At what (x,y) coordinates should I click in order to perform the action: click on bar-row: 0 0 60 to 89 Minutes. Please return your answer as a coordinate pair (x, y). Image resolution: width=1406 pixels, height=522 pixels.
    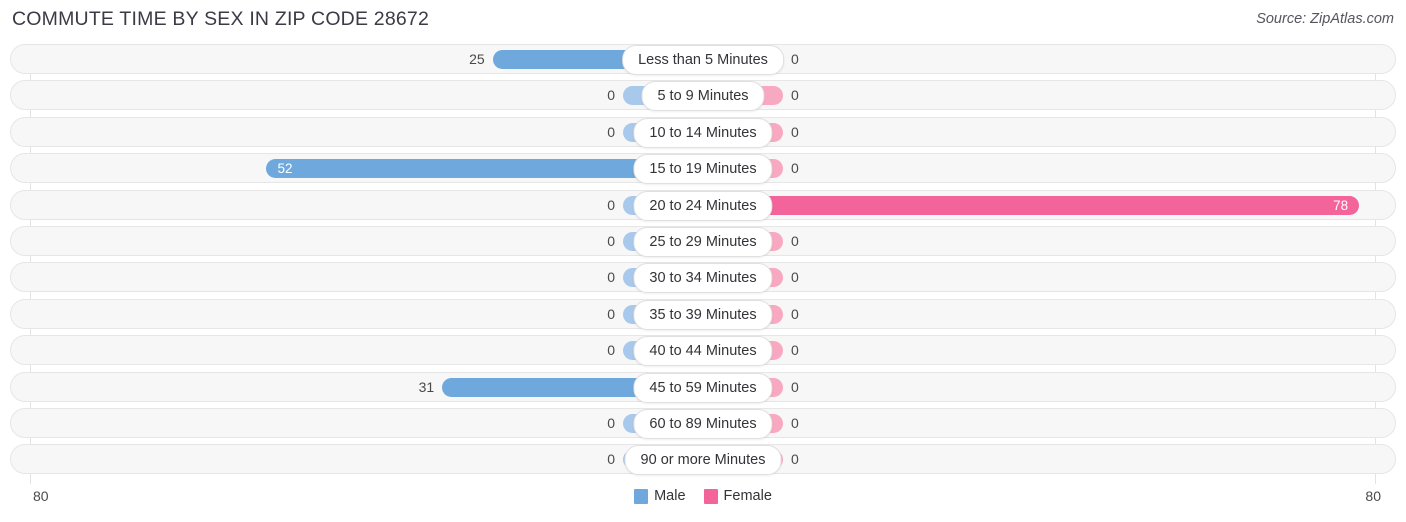
    Looking at the image, I should click on (703, 423).